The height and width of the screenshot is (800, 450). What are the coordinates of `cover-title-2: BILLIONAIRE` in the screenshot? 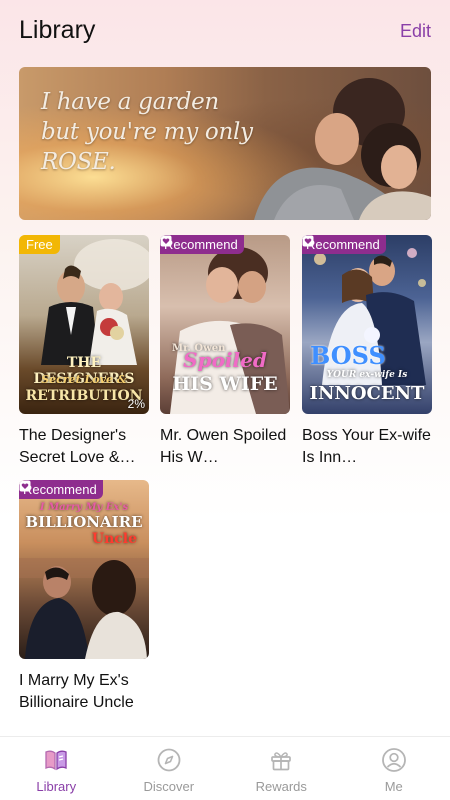 It's located at (84, 522).